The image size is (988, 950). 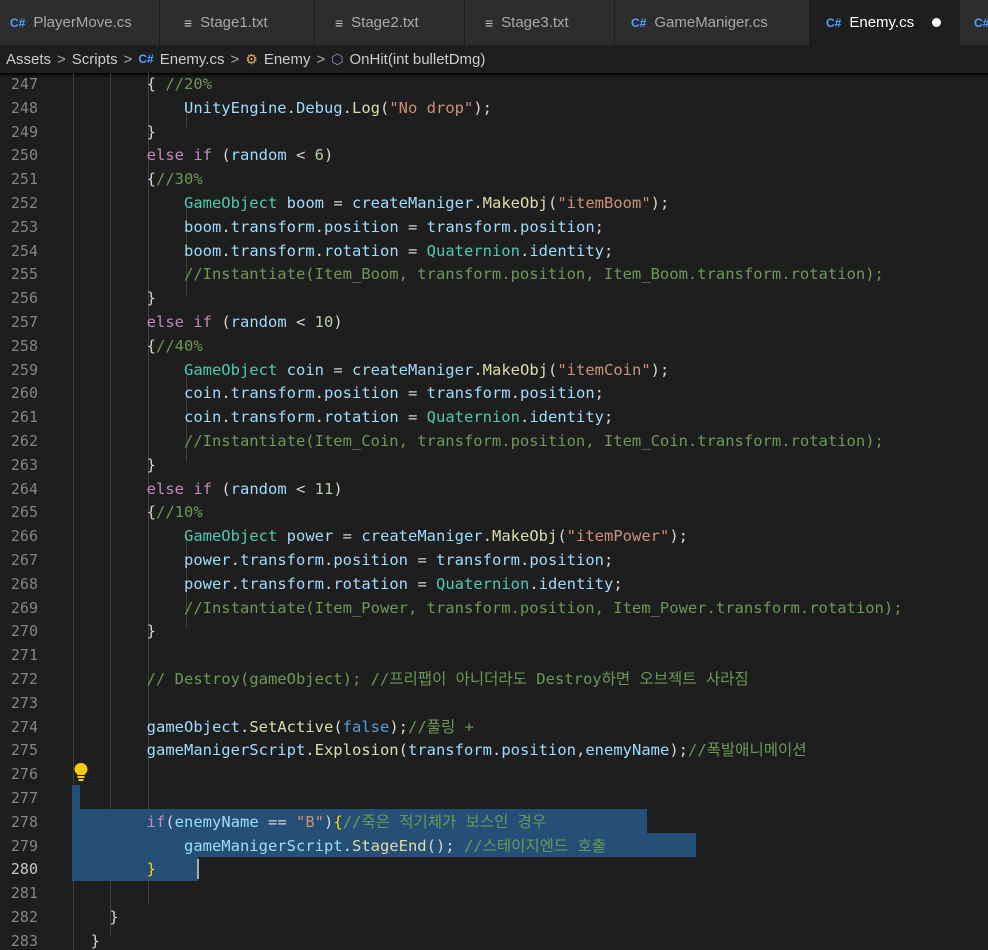 I want to click on code-line: 264 else if (random < 11), so click(x=494, y=490).